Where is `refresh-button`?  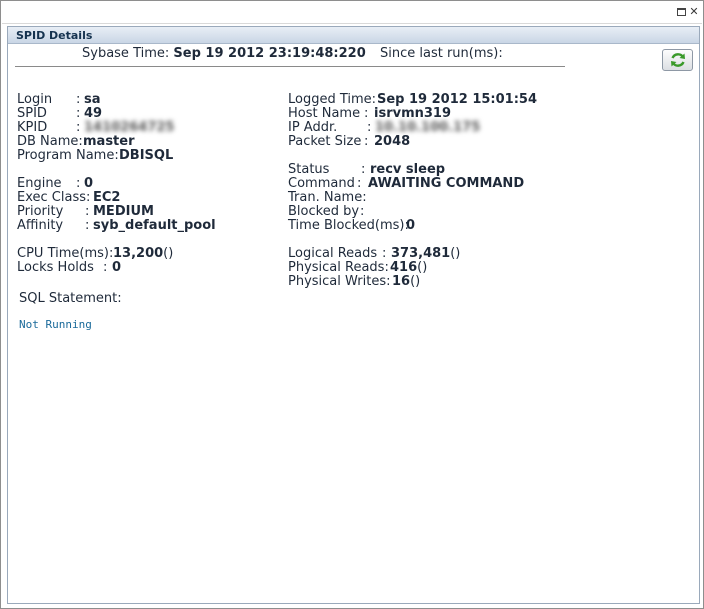
refresh-button is located at coordinates (677, 60).